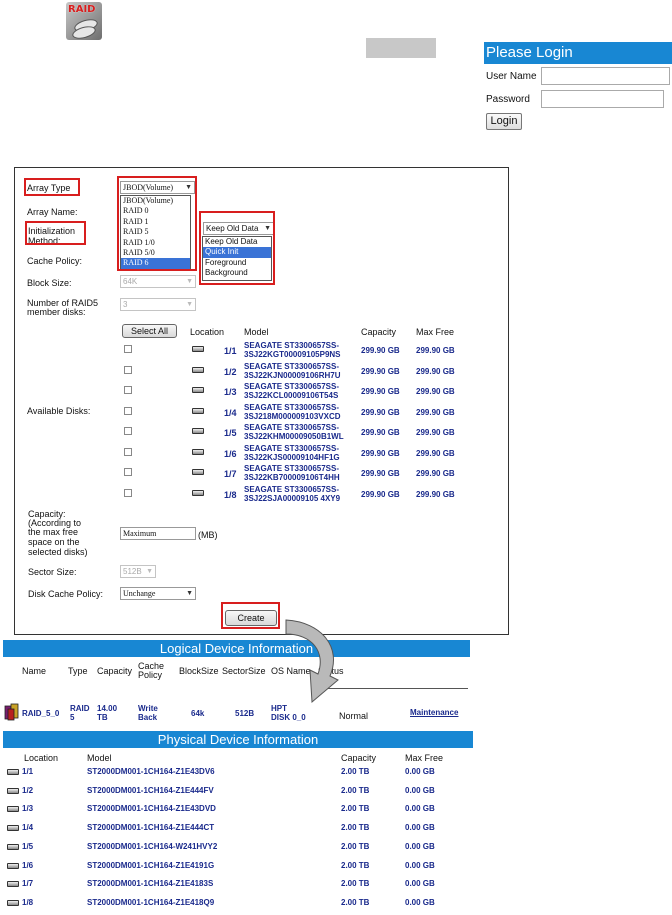 The image size is (672, 915). I want to click on disk-model-line-2: 3SJ22KJS00009104HF1G, so click(292, 457).